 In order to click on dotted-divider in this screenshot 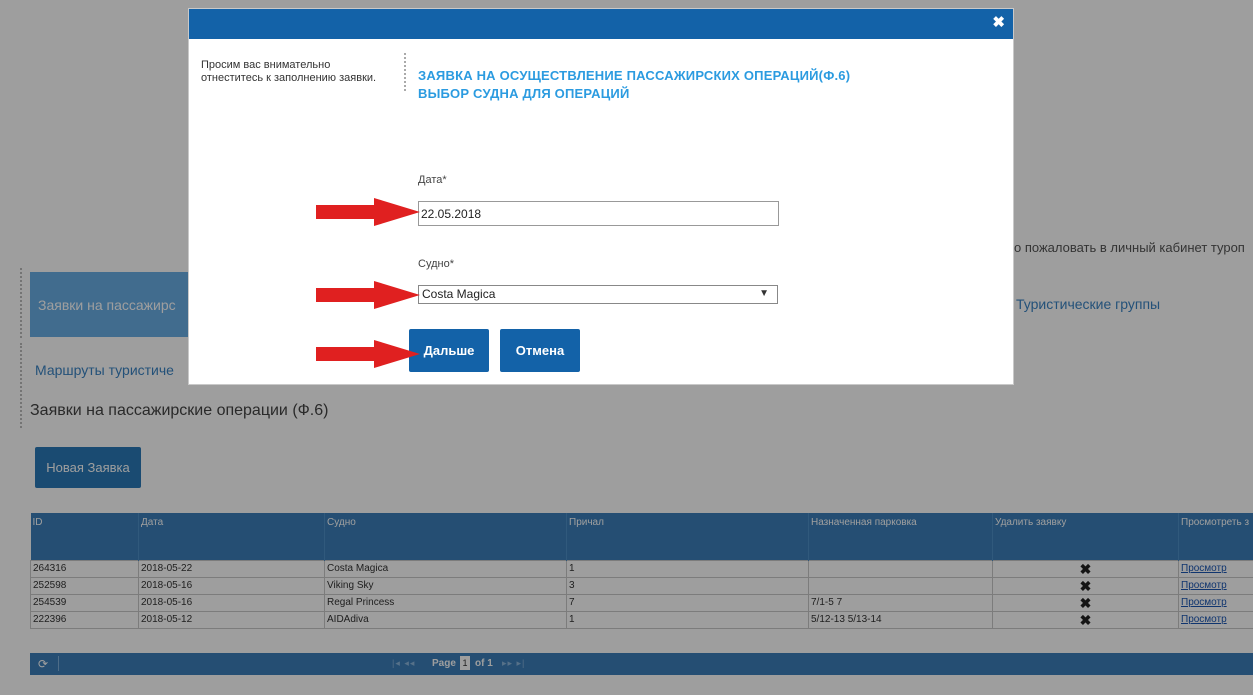, I will do `click(405, 72)`.